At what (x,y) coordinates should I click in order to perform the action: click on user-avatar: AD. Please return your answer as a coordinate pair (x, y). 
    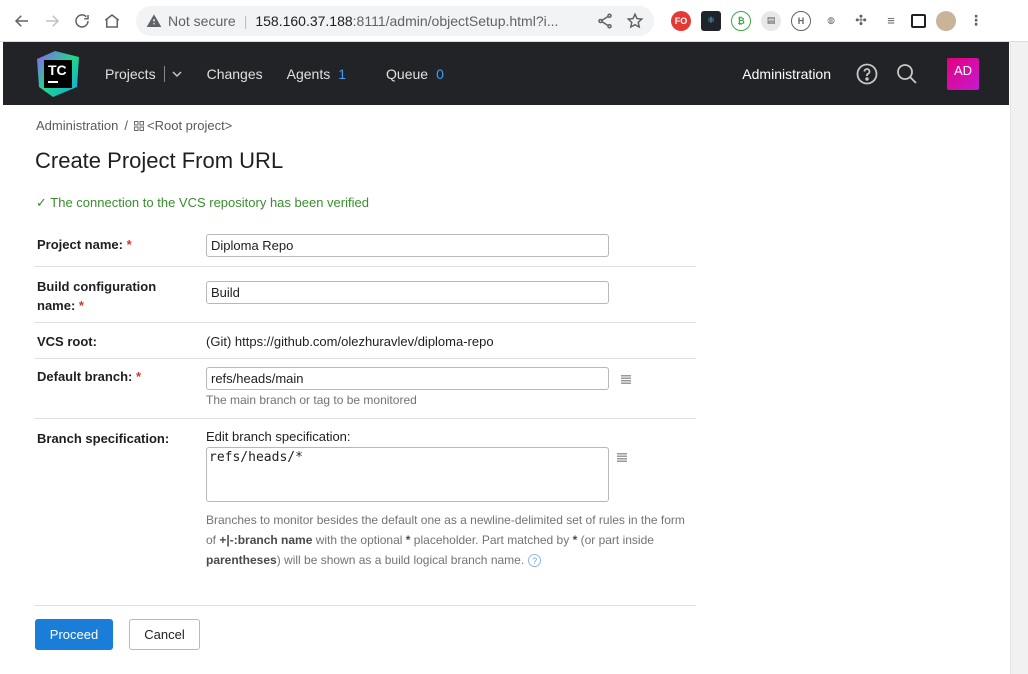
    Looking at the image, I should click on (963, 73).